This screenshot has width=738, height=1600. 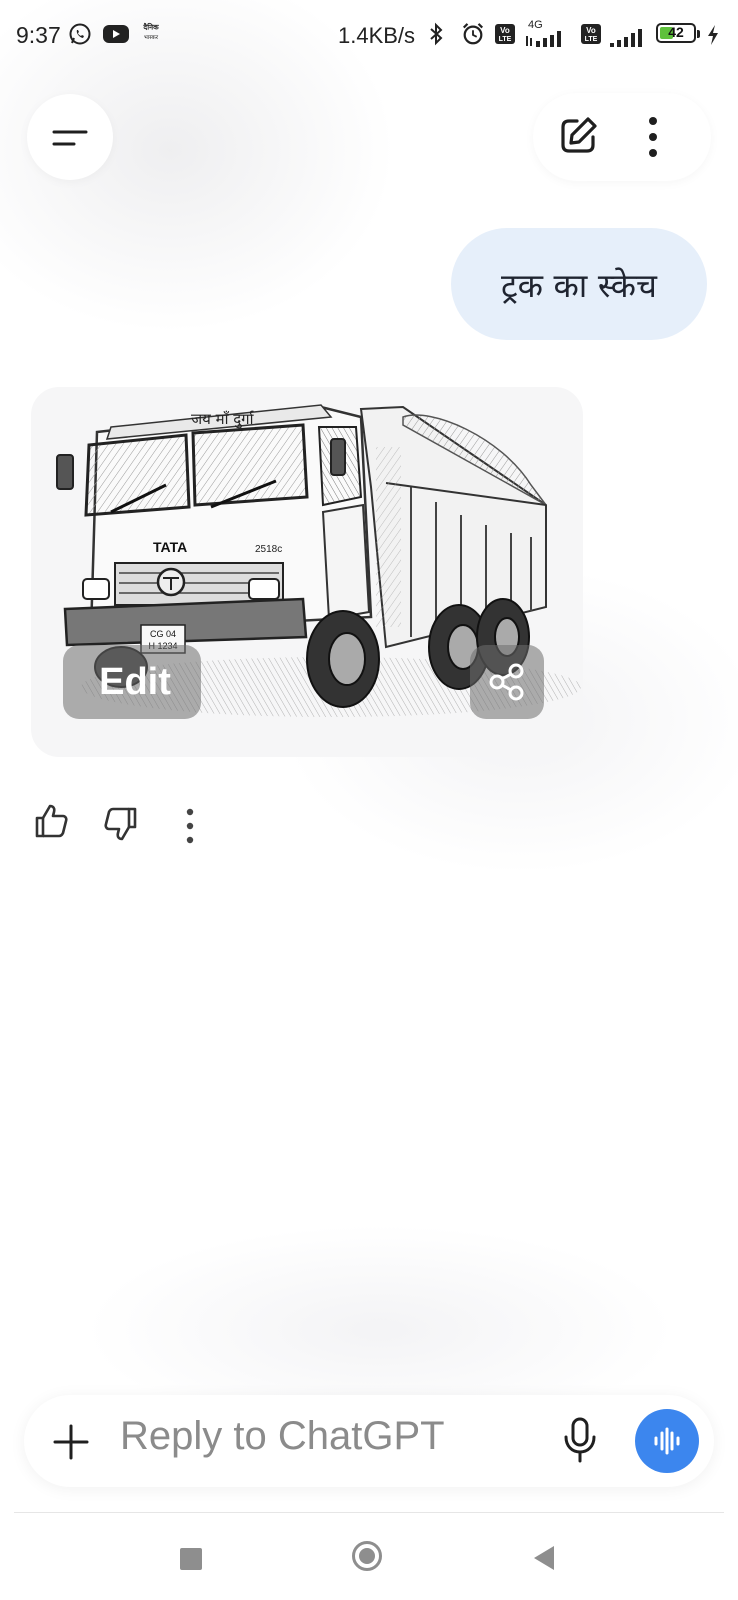 I want to click on user-message-text: ट्रक का स्केच, so click(x=579, y=285).